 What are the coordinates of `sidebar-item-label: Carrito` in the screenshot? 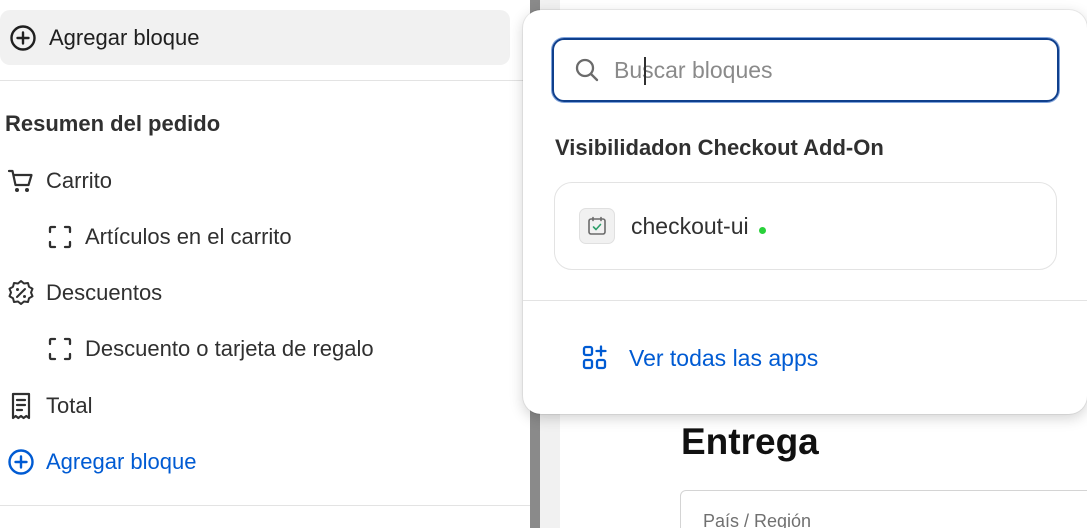 It's located at (79, 180).